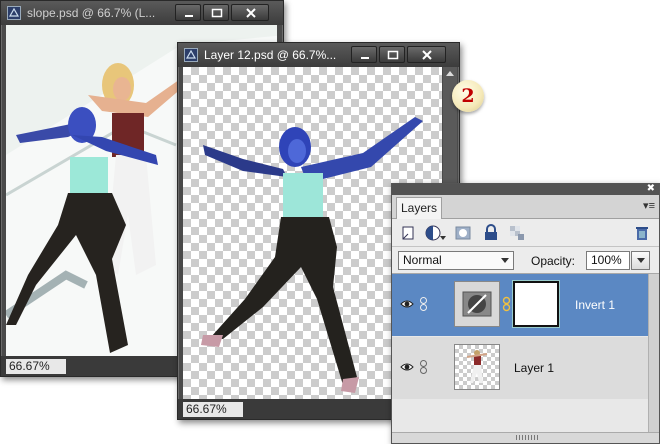  Describe the element at coordinates (553, 261) in the screenshot. I see `opacity-label: Opacity:` at that location.